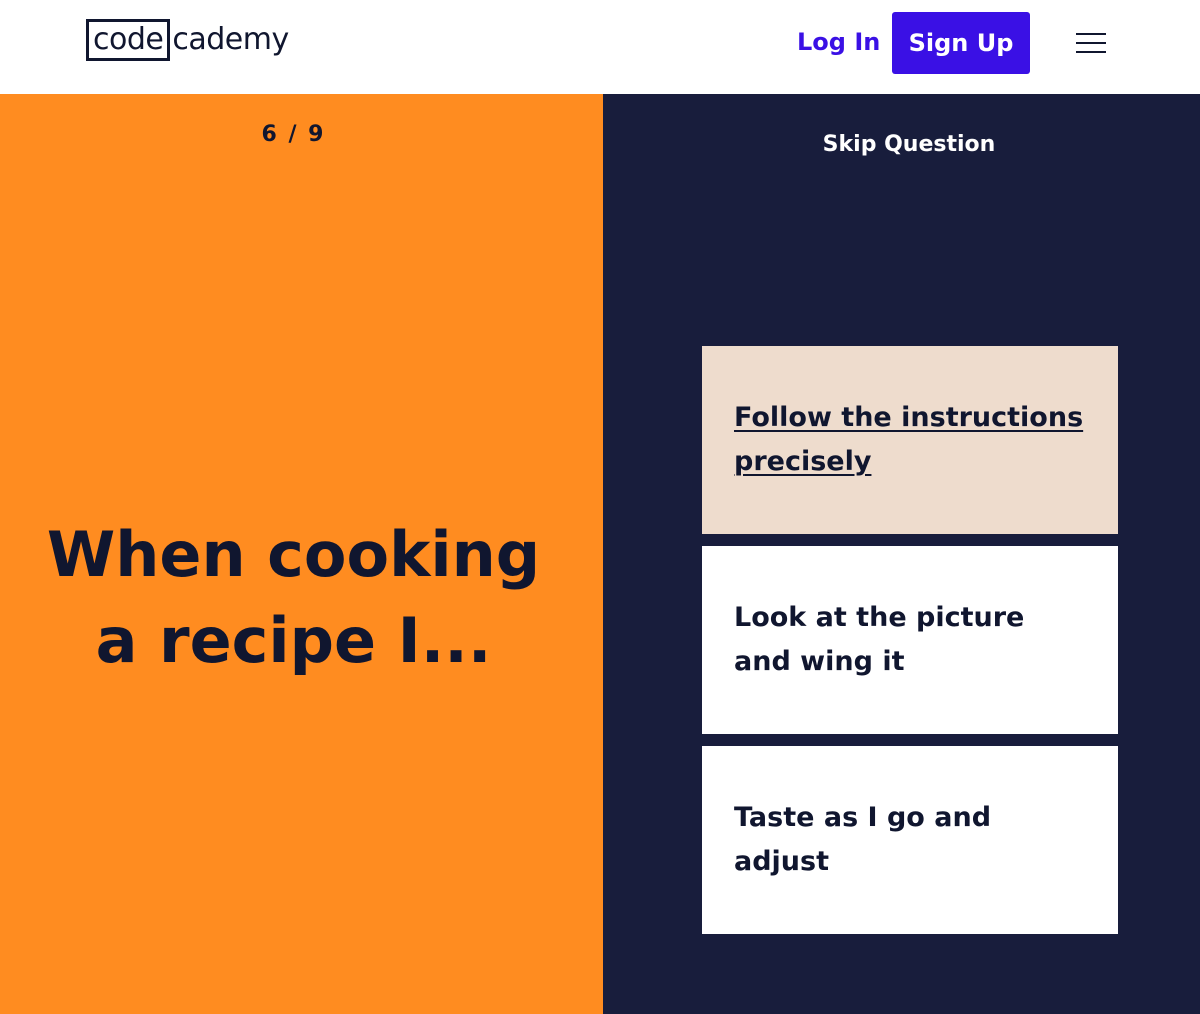 This screenshot has height=1014, width=1200. Describe the element at coordinates (961, 43) in the screenshot. I see `signup-button: Sign Up` at that location.